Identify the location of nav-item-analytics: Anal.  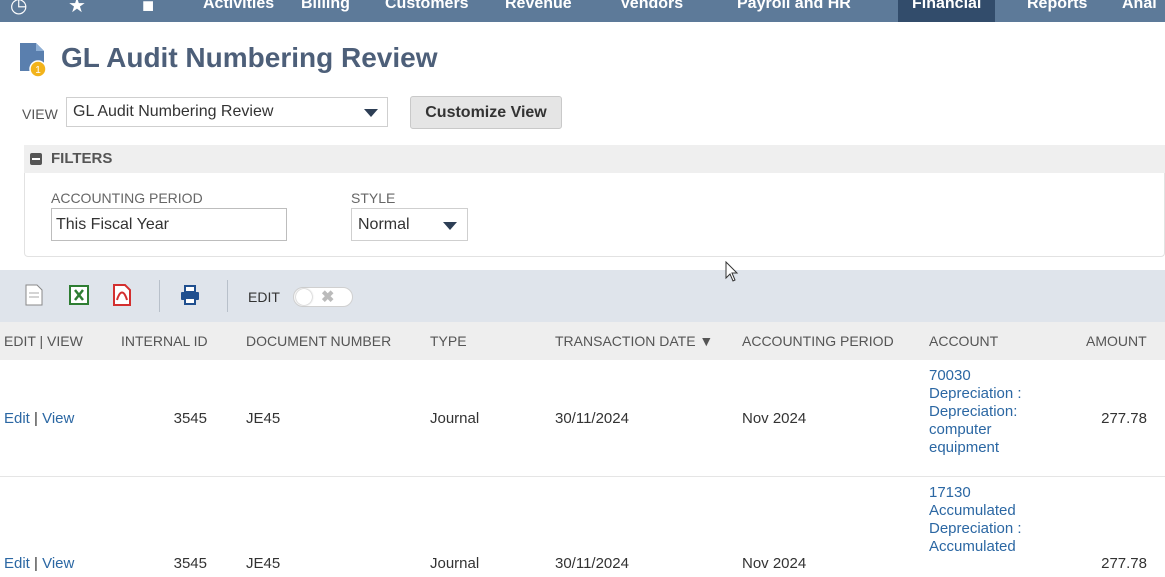
(1139, 8).